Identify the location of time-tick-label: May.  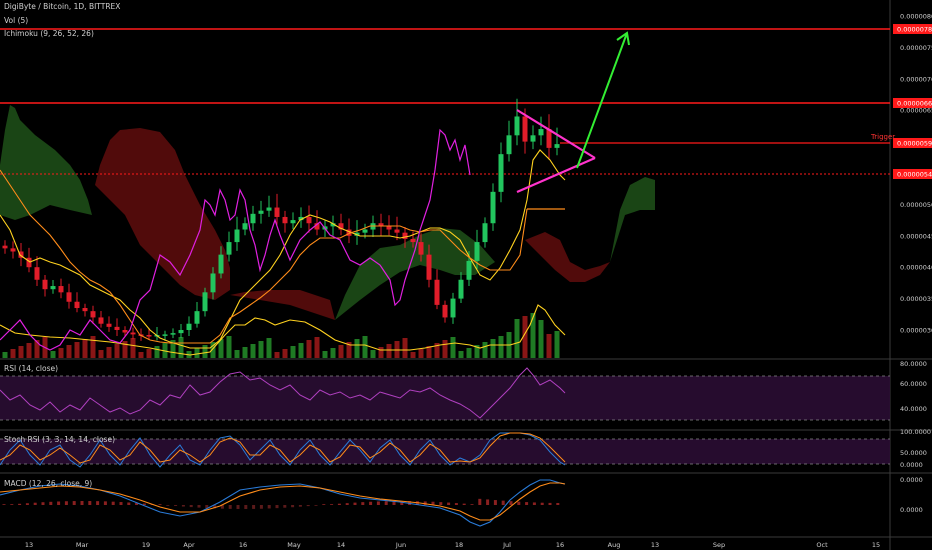
(294, 545).